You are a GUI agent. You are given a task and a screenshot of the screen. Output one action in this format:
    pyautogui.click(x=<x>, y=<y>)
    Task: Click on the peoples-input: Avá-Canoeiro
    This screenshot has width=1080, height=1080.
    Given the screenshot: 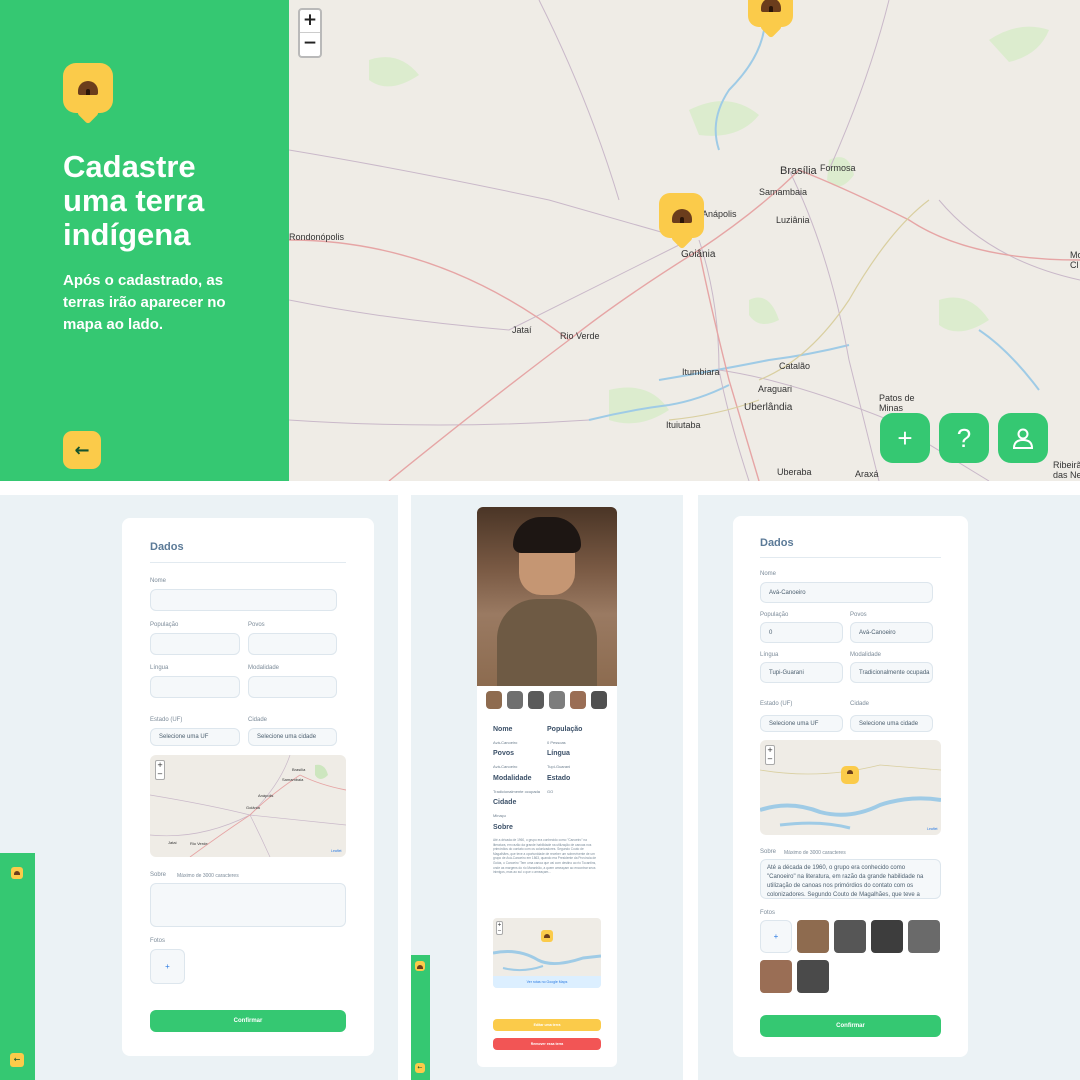 What is the action you would take?
    pyautogui.click(x=891, y=632)
    